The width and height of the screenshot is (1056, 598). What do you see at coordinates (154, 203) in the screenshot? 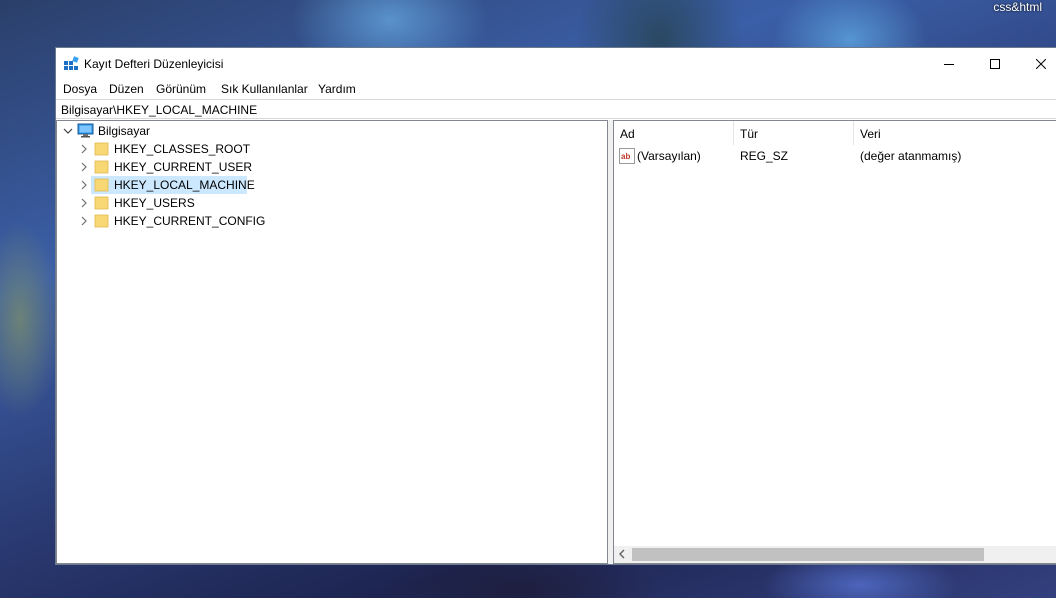
I see `tree-item-label: HKEY_USERS` at bounding box center [154, 203].